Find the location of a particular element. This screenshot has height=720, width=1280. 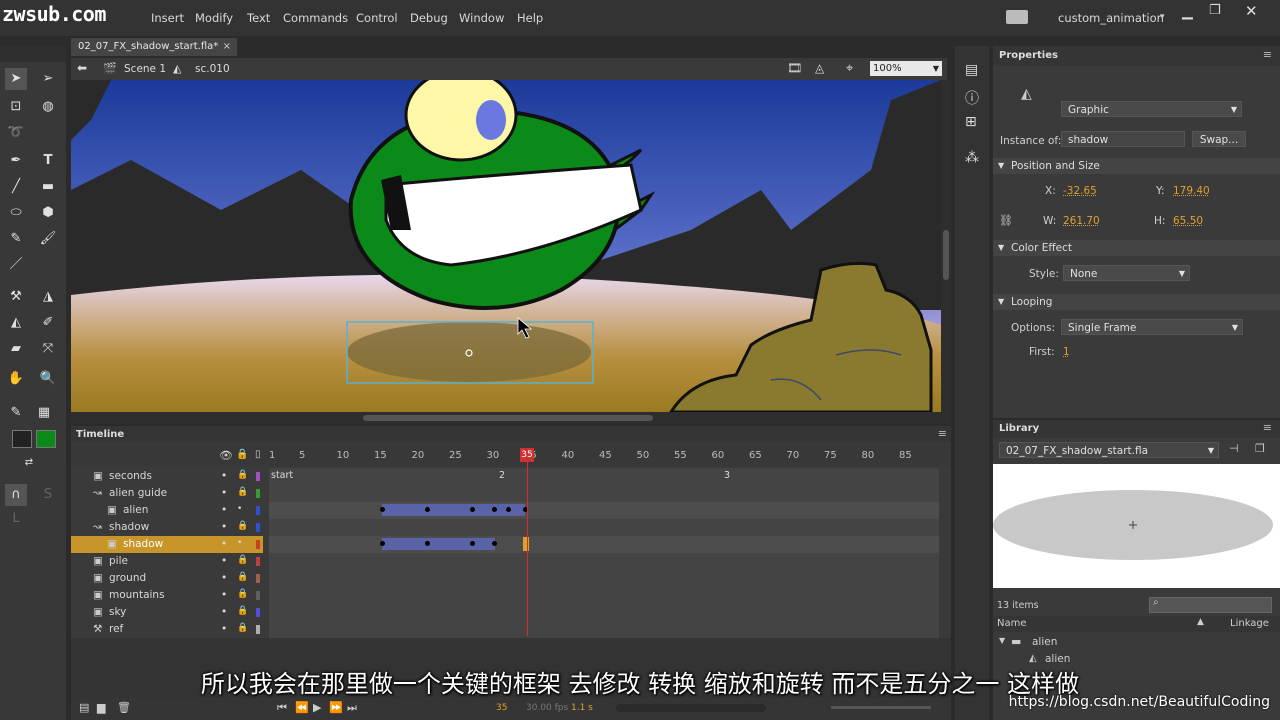

document-tab: 02_07_FX_shadow_start.fla* × is located at coordinates (154, 47).